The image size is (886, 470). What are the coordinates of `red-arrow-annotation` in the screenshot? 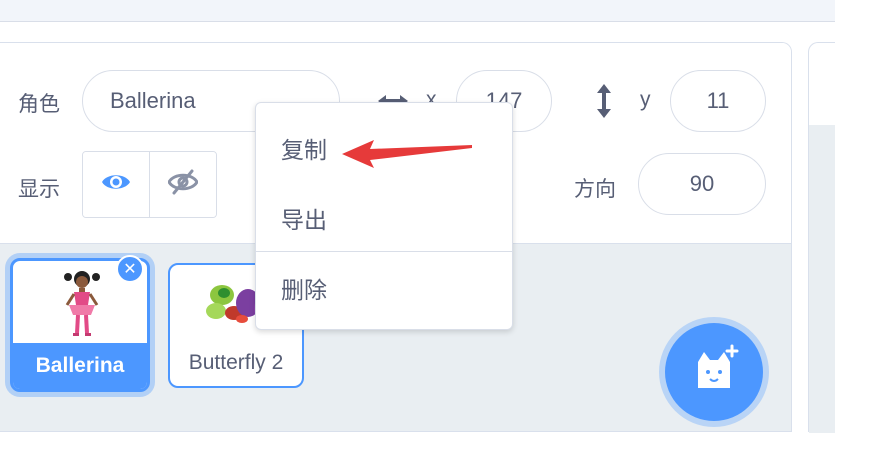 It's located at (407, 156).